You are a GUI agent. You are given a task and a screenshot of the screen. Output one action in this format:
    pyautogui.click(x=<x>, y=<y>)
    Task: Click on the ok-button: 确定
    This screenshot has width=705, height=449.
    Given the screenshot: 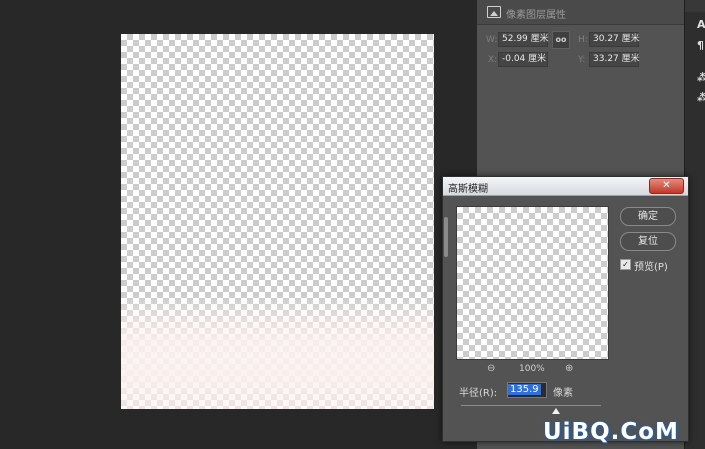 What is the action you would take?
    pyautogui.click(x=648, y=216)
    